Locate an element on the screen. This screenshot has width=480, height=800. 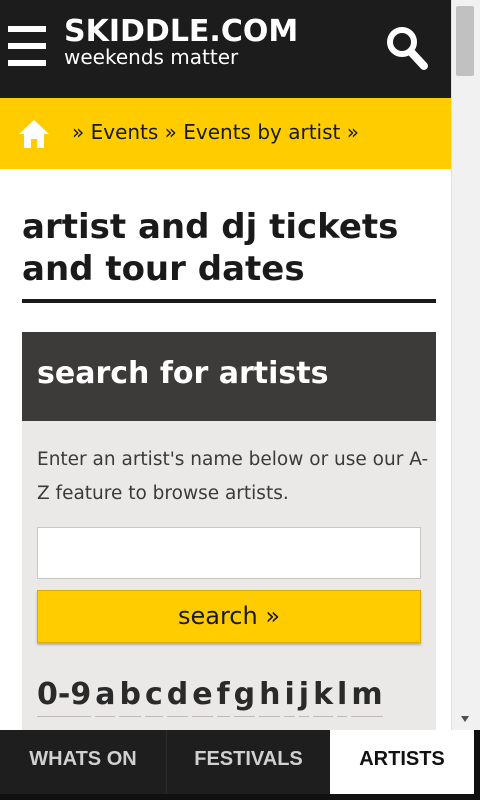
az-letter-link: e is located at coordinates (202, 697).